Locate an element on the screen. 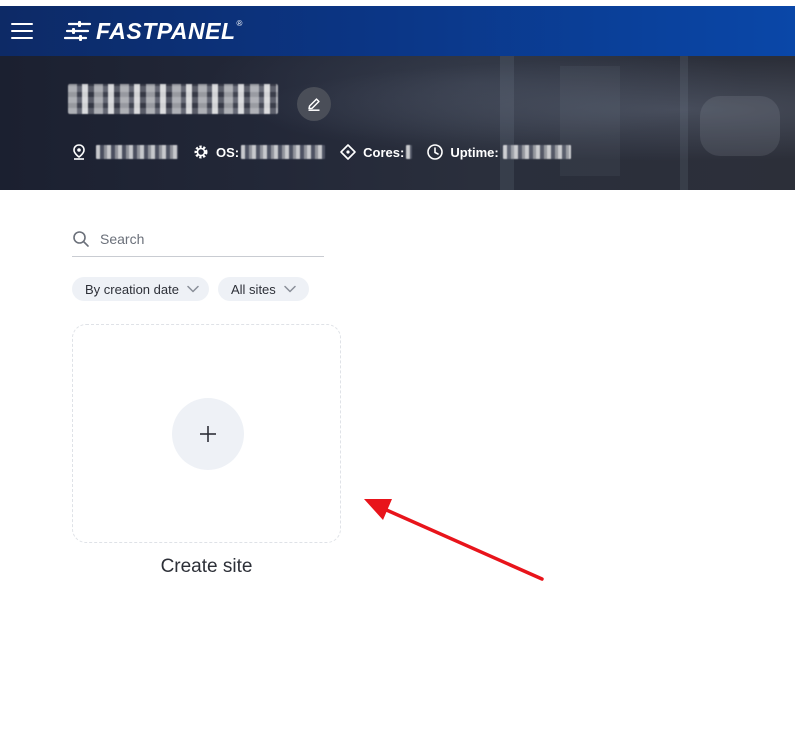 This screenshot has height=735, width=795. menu-icon is located at coordinates (22, 31).